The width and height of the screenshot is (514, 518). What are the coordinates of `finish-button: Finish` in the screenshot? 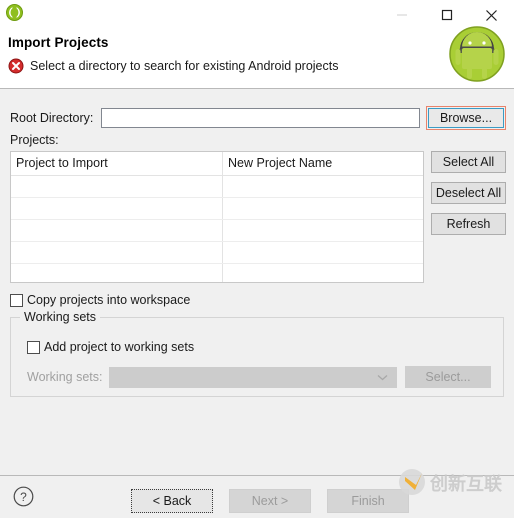 It's located at (368, 501).